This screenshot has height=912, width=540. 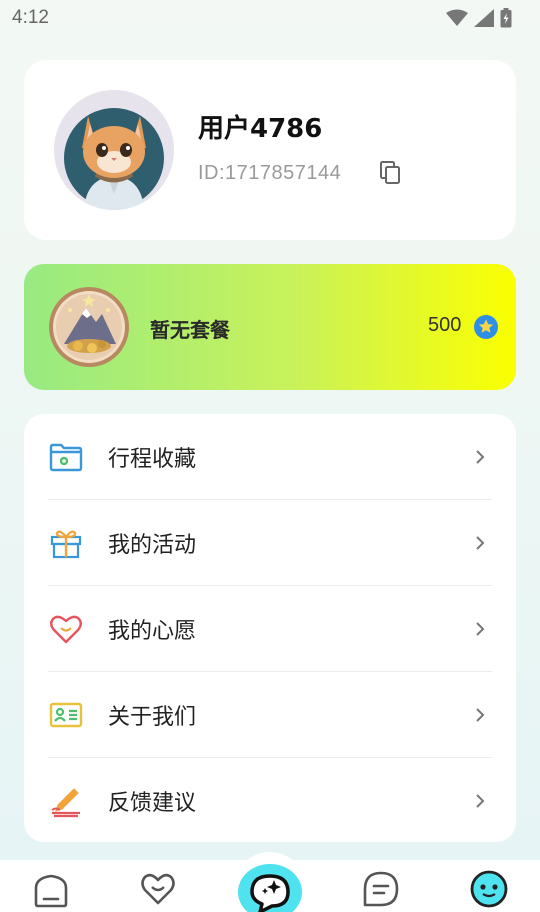 I want to click on menu-item-about-us: 关于我们, so click(x=270, y=715).